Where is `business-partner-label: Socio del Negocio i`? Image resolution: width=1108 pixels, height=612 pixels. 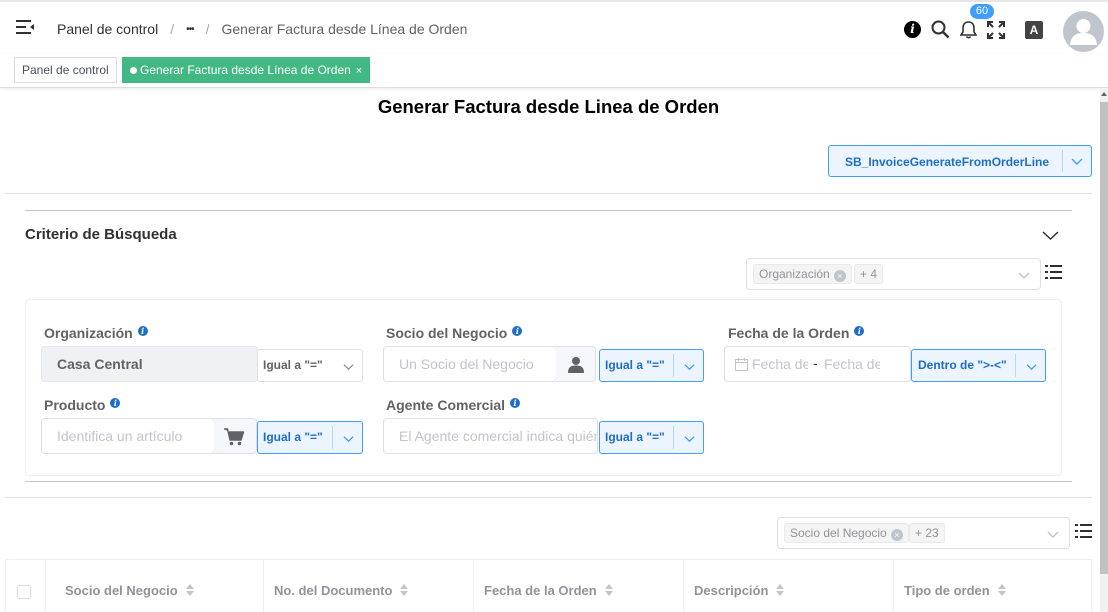
business-partner-label: Socio del Negocio i is located at coordinates (454, 333).